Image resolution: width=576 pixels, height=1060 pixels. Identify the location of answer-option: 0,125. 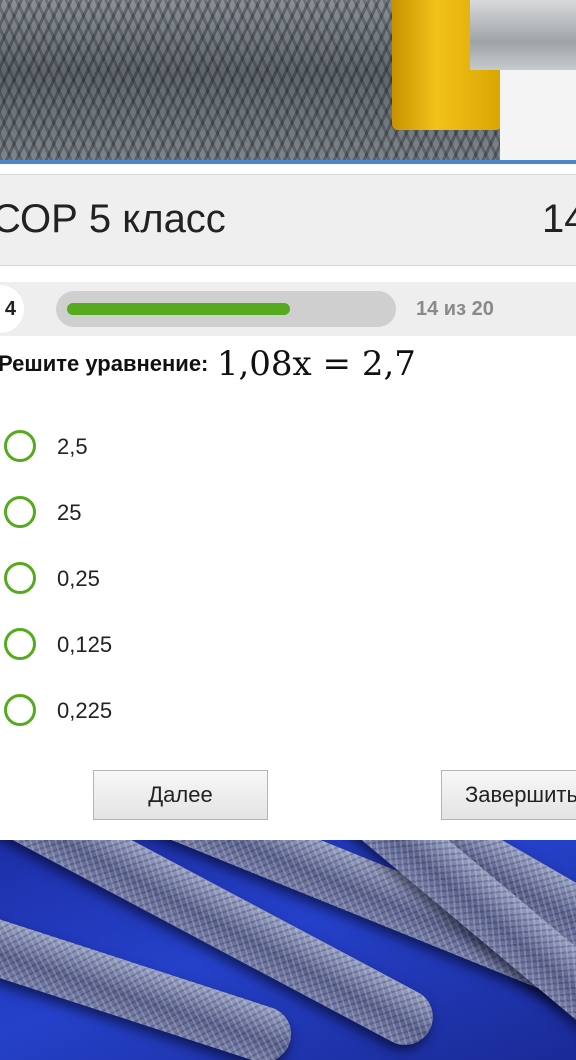
(288, 644).